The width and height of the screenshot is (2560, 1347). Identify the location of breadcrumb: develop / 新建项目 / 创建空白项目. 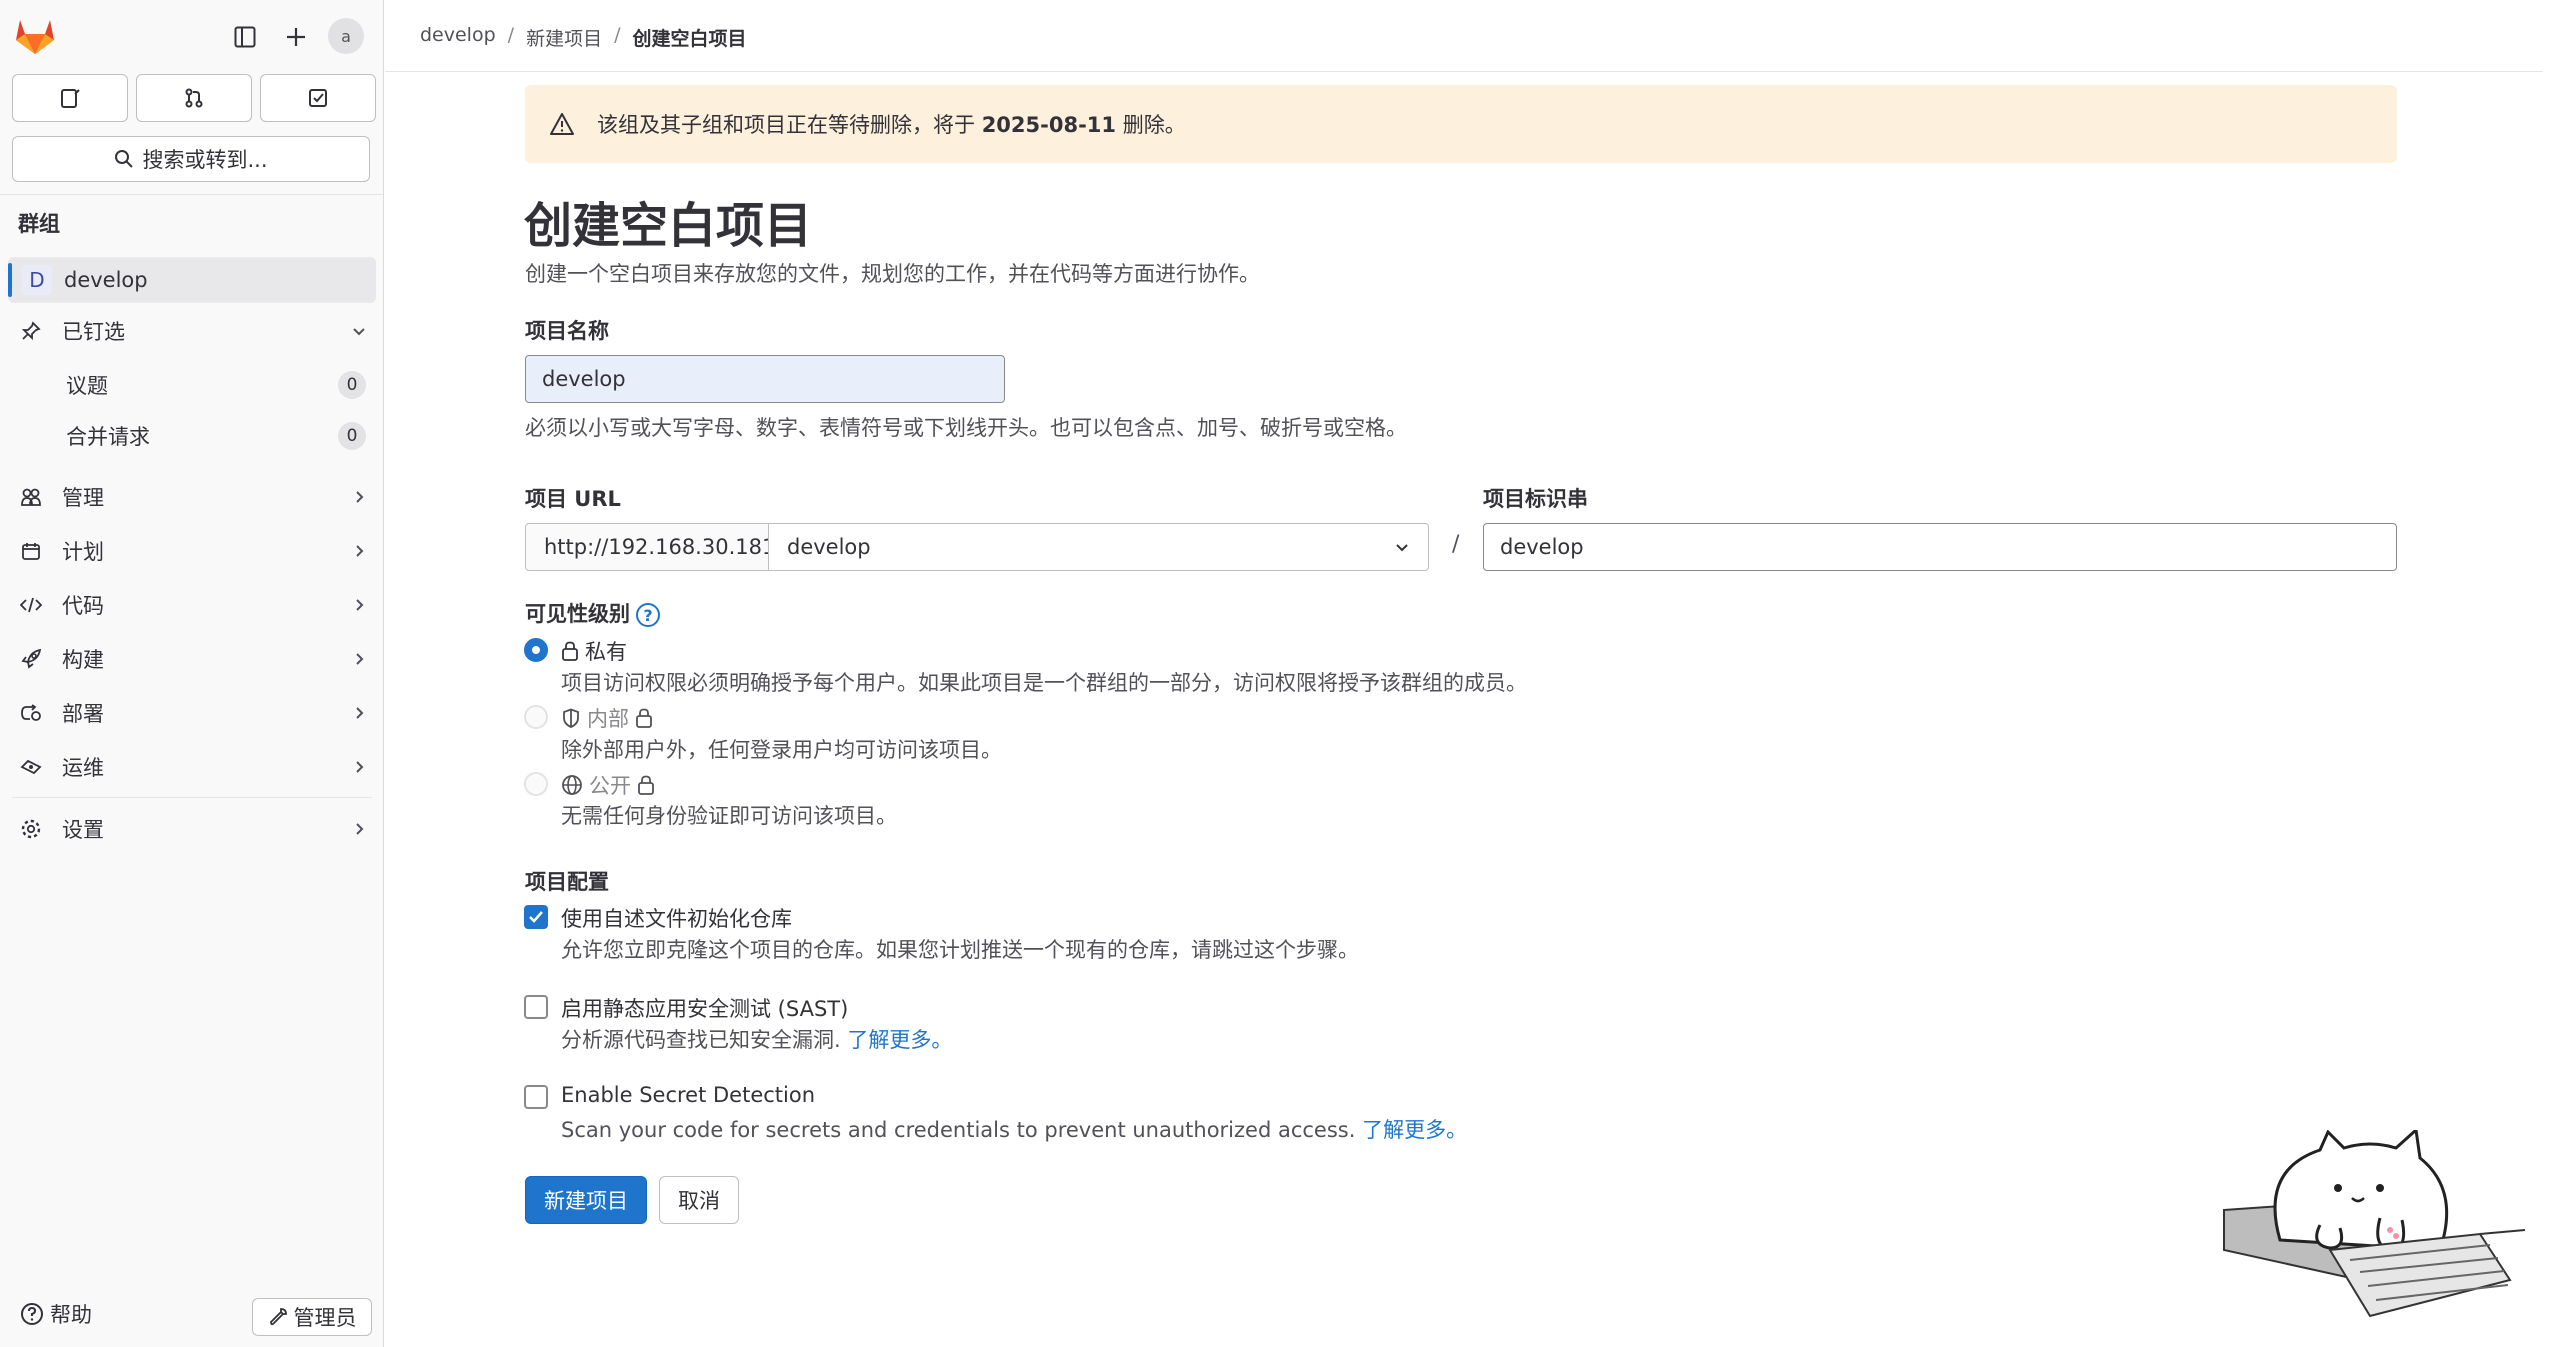
(583, 37).